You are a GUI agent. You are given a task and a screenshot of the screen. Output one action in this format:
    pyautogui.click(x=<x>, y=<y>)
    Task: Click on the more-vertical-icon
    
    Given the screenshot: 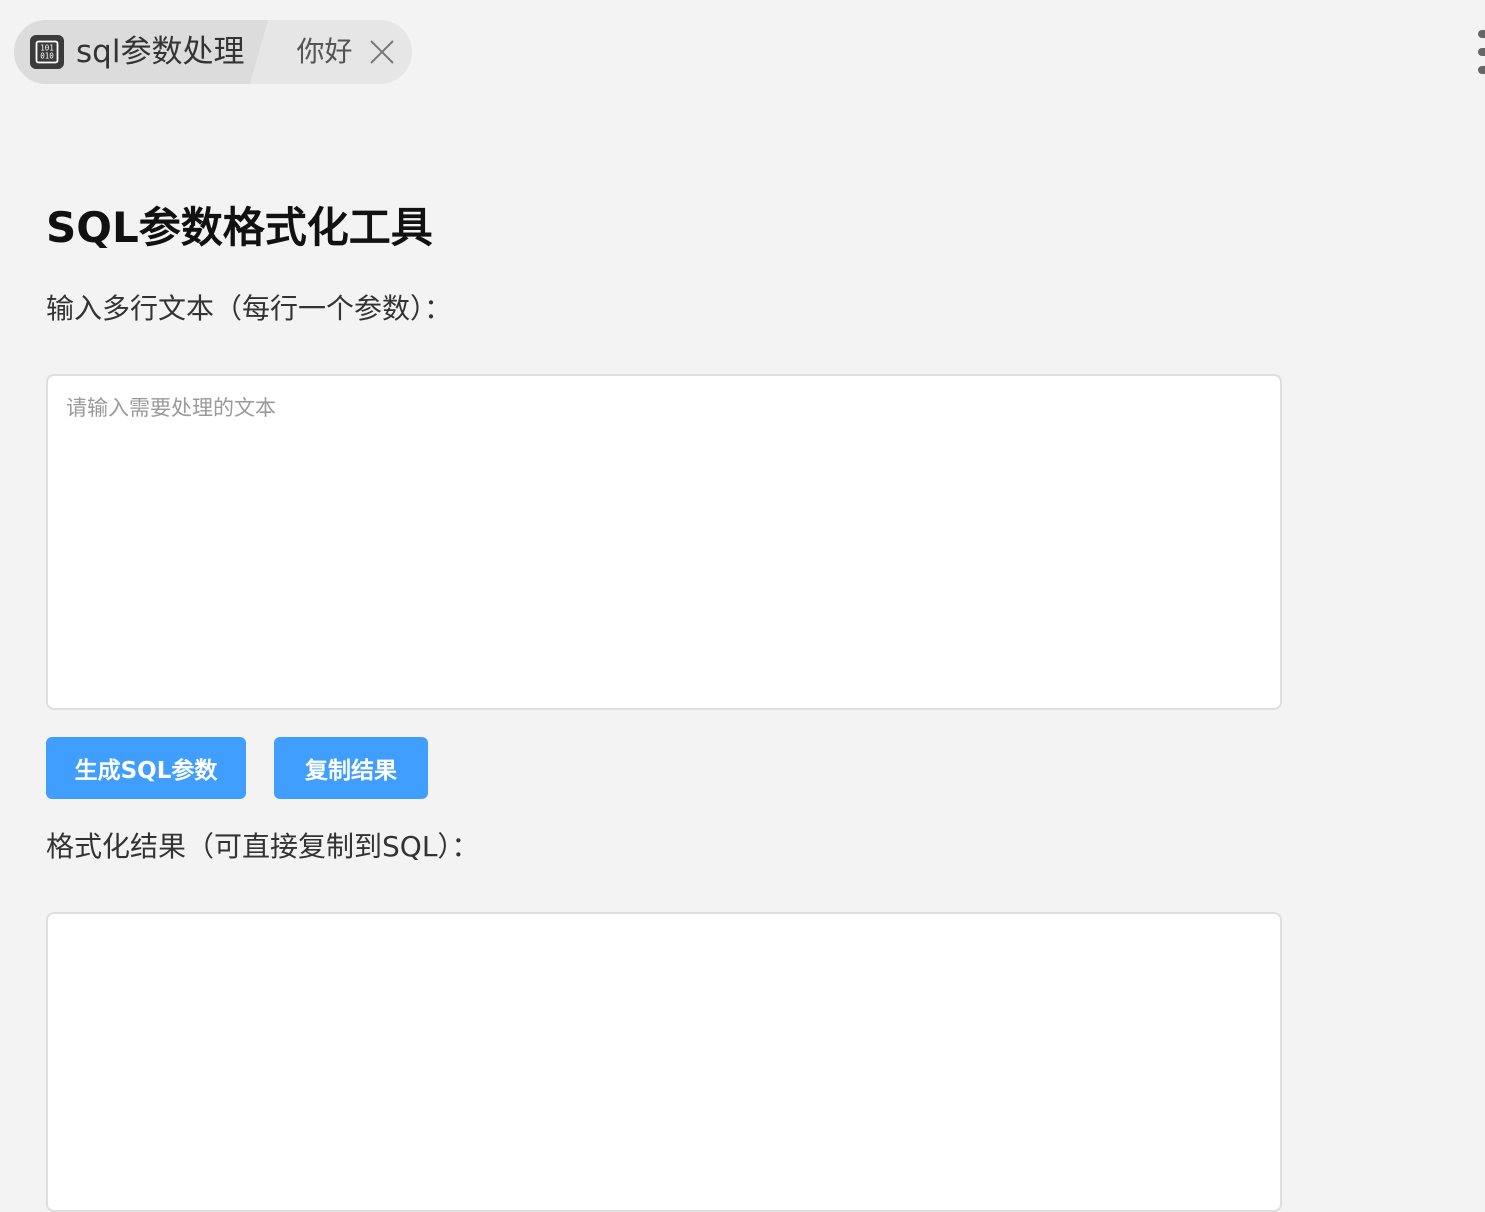 What is the action you would take?
    pyautogui.click(x=1481, y=52)
    